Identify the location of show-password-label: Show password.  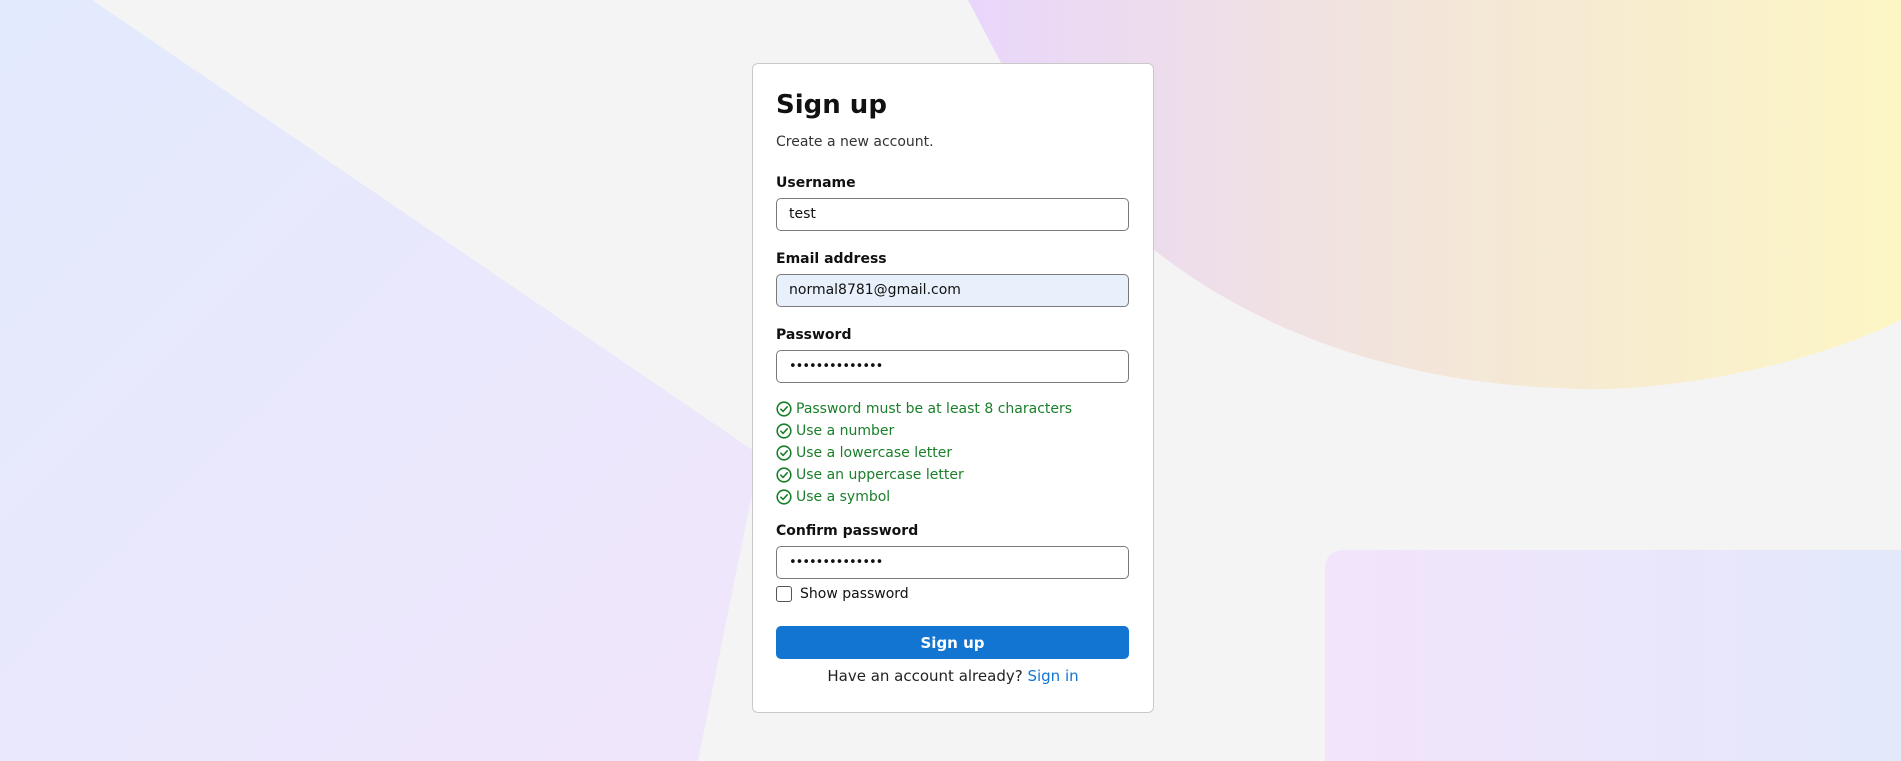
(854, 594).